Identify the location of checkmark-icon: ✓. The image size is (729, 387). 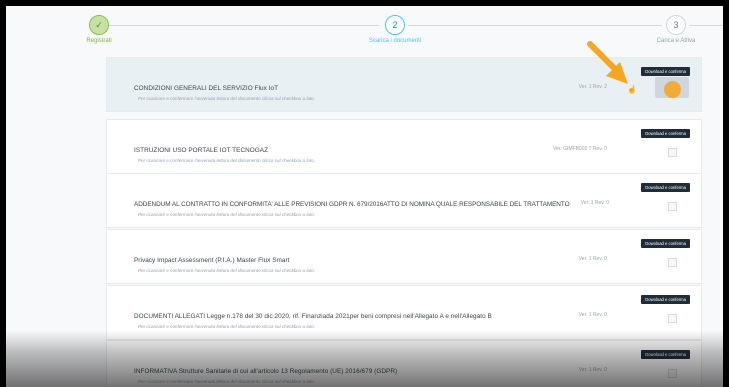
(99, 24).